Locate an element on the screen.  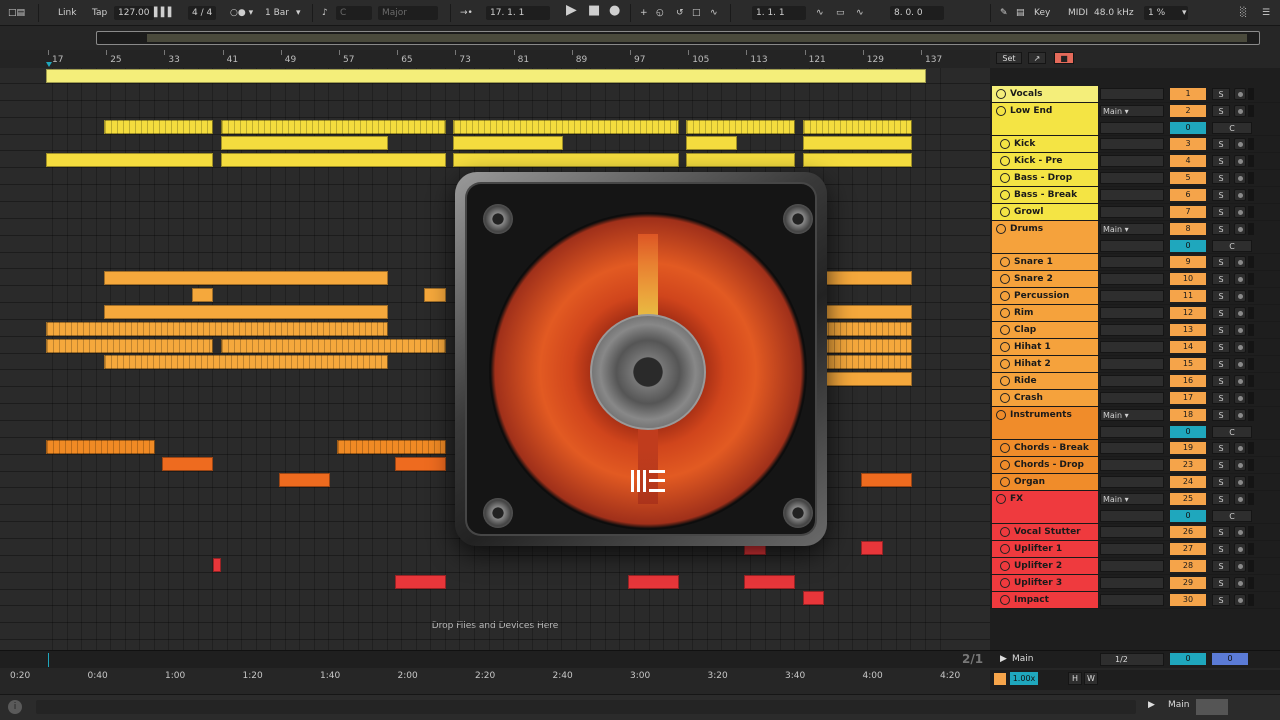
track-number: 15 is located at coordinates (1188, 364).